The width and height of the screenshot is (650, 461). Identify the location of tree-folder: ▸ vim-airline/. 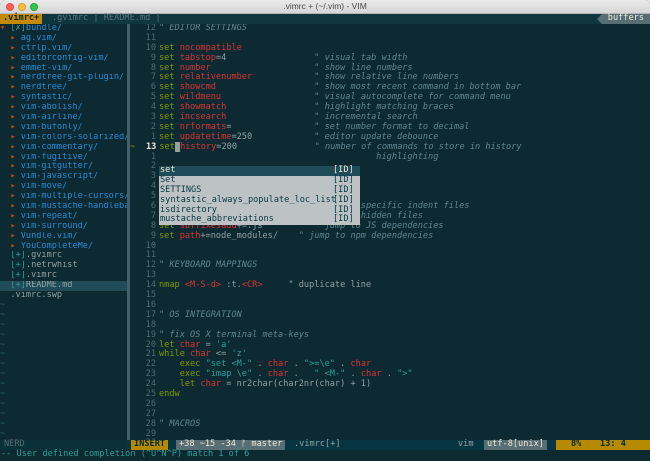
(63, 118).